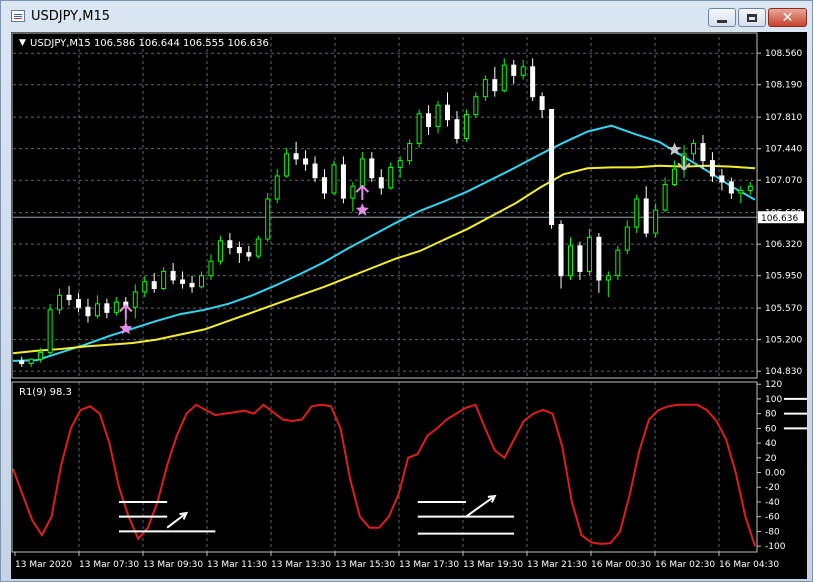  Describe the element at coordinates (773, 400) in the screenshot. I see `osc-y-tick-label: 100` at that location.